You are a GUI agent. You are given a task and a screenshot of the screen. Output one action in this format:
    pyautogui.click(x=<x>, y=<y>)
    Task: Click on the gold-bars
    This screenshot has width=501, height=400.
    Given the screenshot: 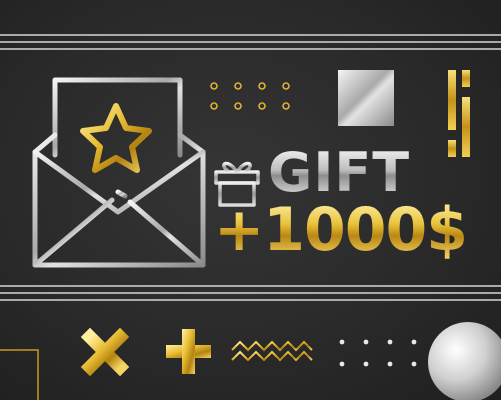 What is the action you would take?
    pyautogui.click(x=459, y=113)
    